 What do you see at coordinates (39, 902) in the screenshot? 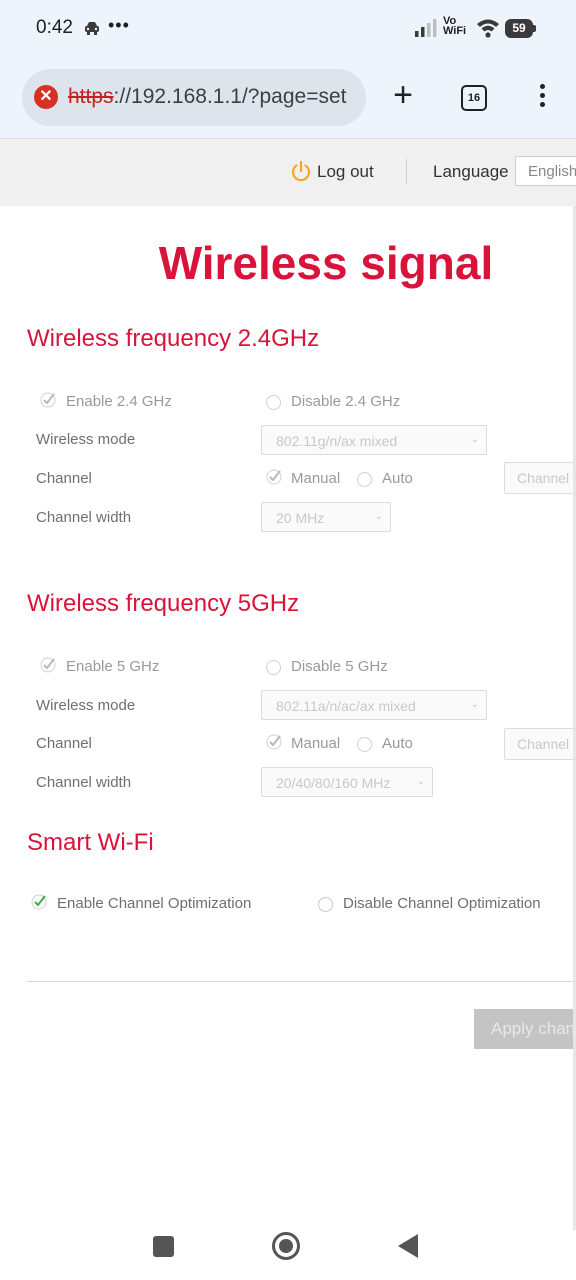
I see `enable-optimization-radio` at bounding box center [39, 902].